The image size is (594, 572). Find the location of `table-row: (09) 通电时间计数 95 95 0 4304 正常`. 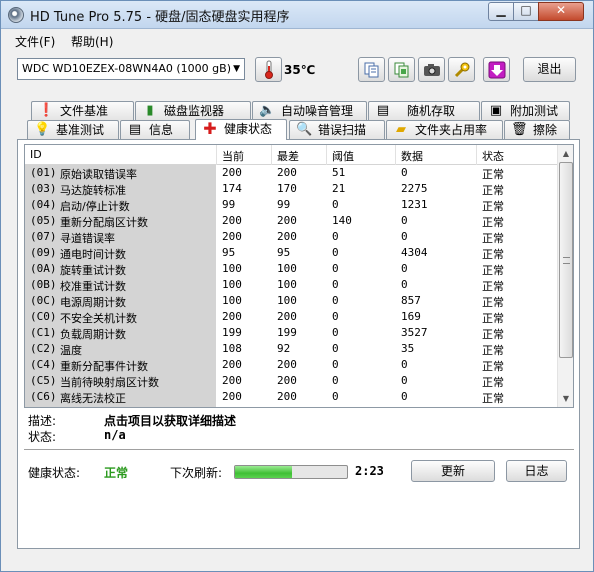

table-row: (09) 通电时间计数 95 95 0 4304 正常 is located at coordinates (291, 253).